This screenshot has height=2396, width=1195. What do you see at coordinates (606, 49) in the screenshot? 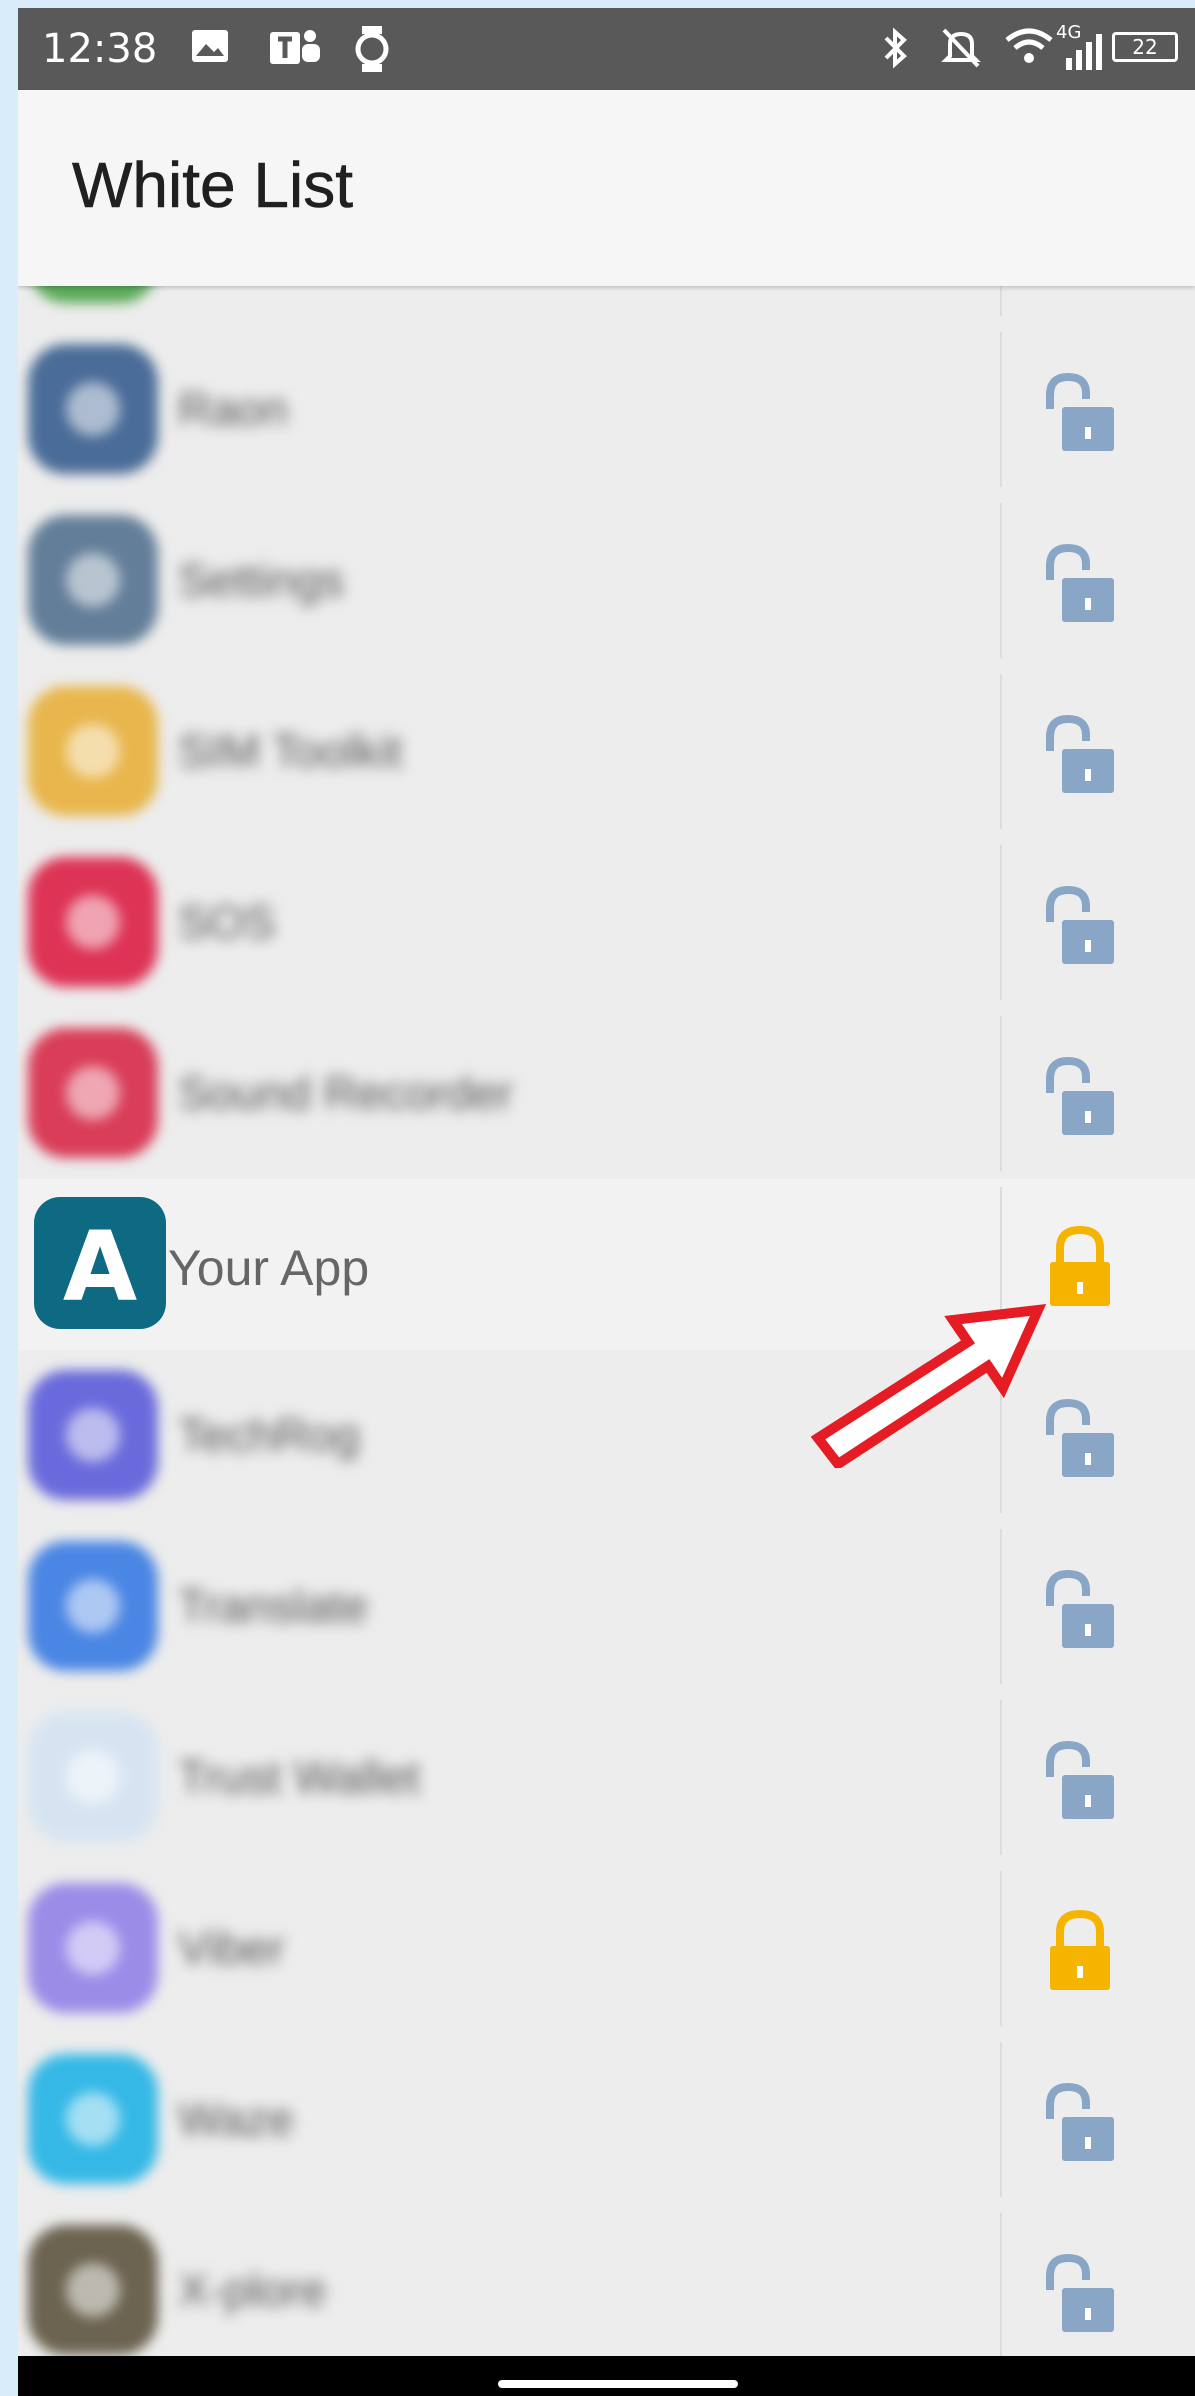
I see `status-bar: 12:38 4G 22` at bounding box center [606, 49].